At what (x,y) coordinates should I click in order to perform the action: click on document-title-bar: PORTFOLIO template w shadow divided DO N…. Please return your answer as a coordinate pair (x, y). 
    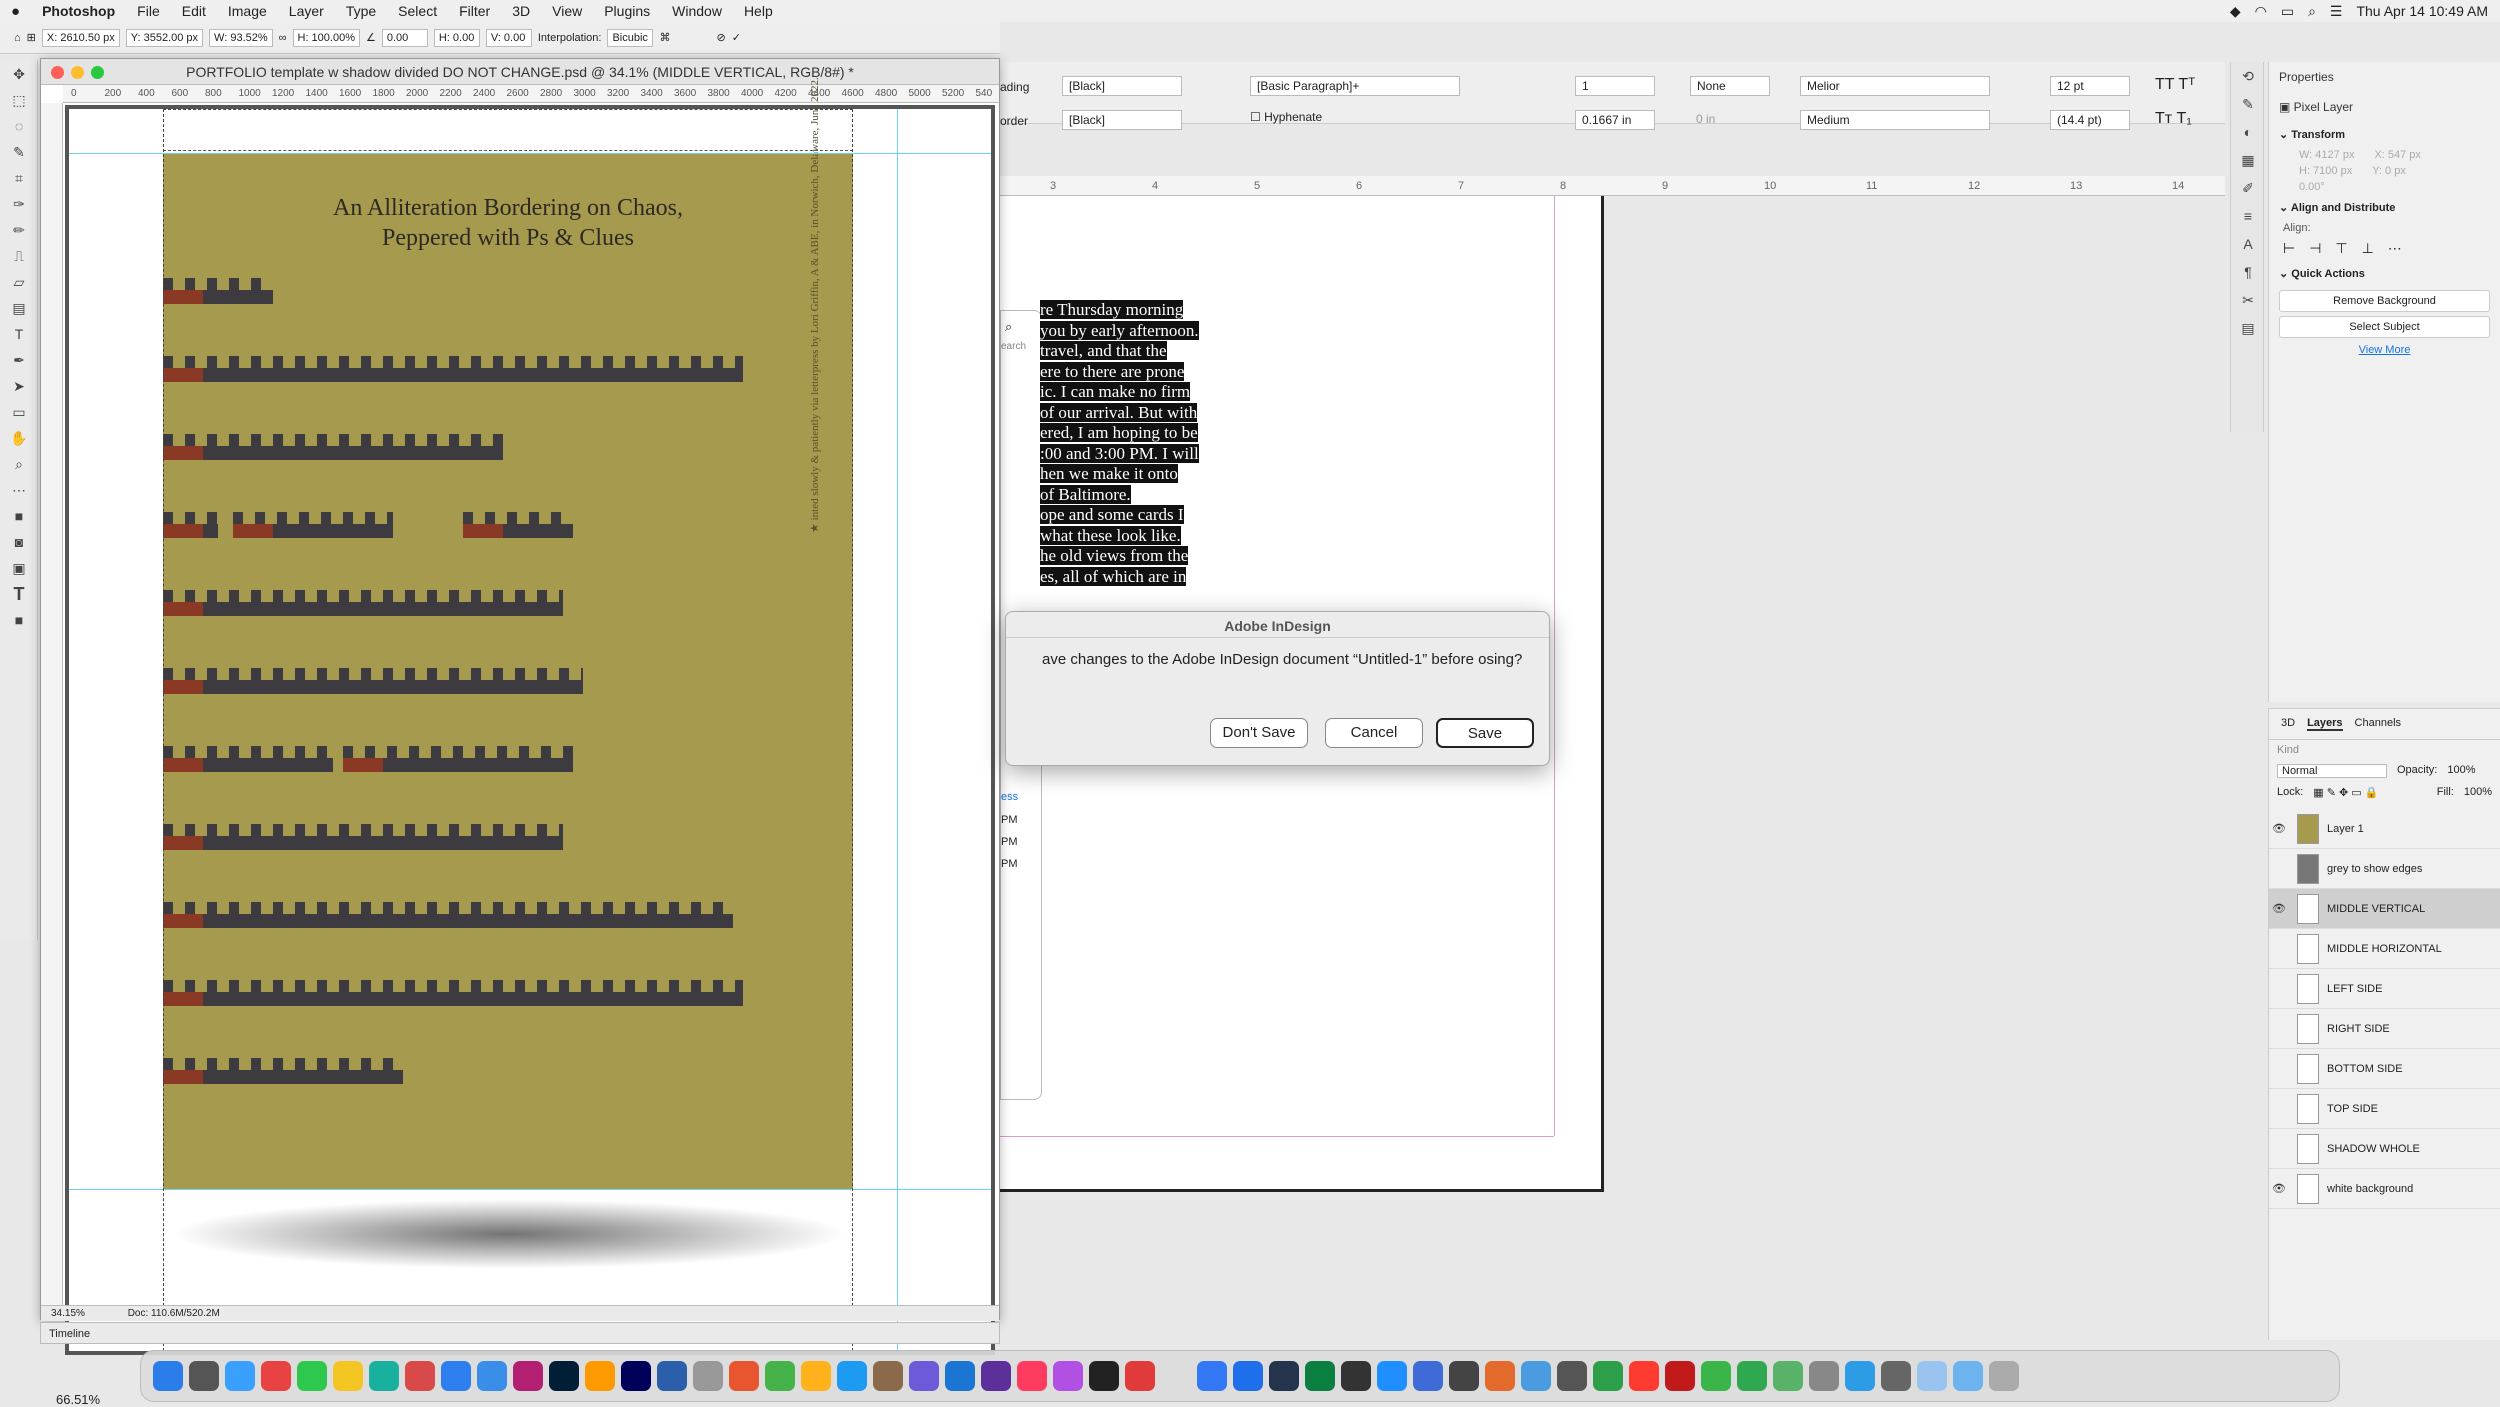
    Looking at the image, I should click on (520, 72).